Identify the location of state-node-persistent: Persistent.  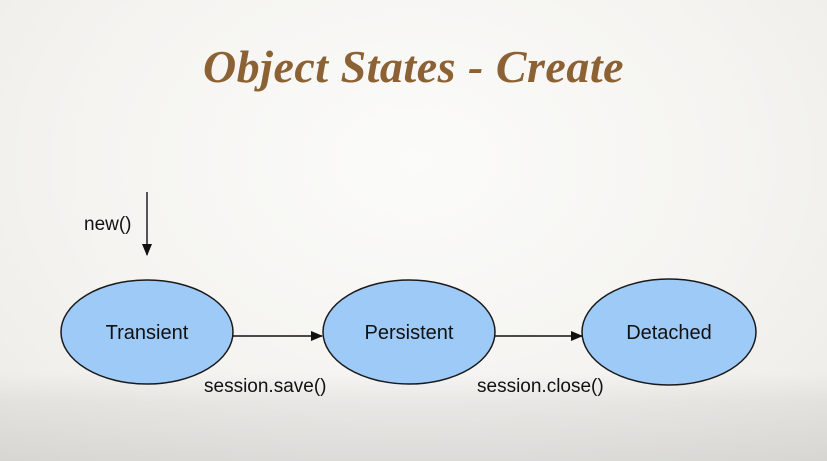
(409, 332).